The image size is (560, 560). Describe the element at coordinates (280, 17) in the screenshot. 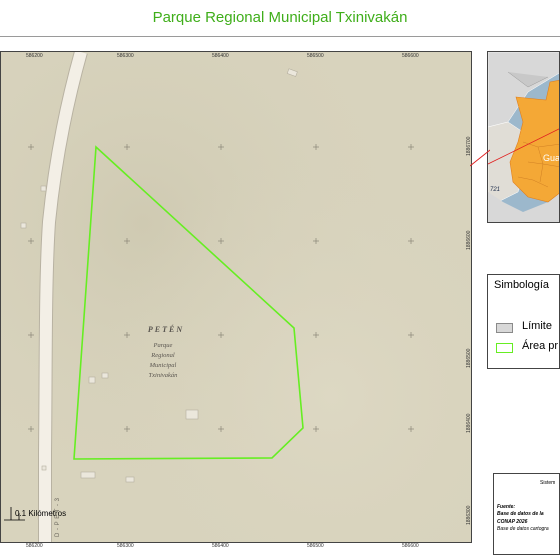

I see `map-title: Parque Regional Municipal Txinivakán` at that location.